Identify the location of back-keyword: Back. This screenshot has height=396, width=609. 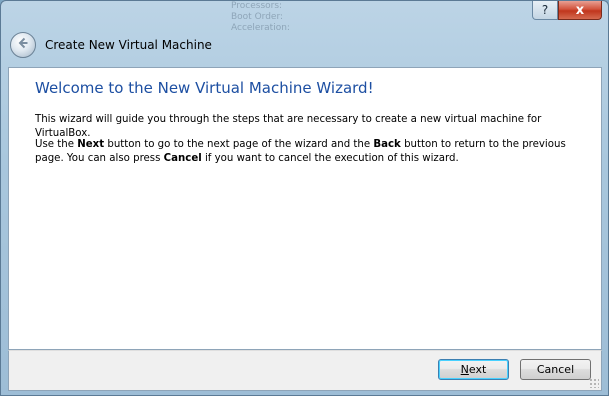
(387, 144).